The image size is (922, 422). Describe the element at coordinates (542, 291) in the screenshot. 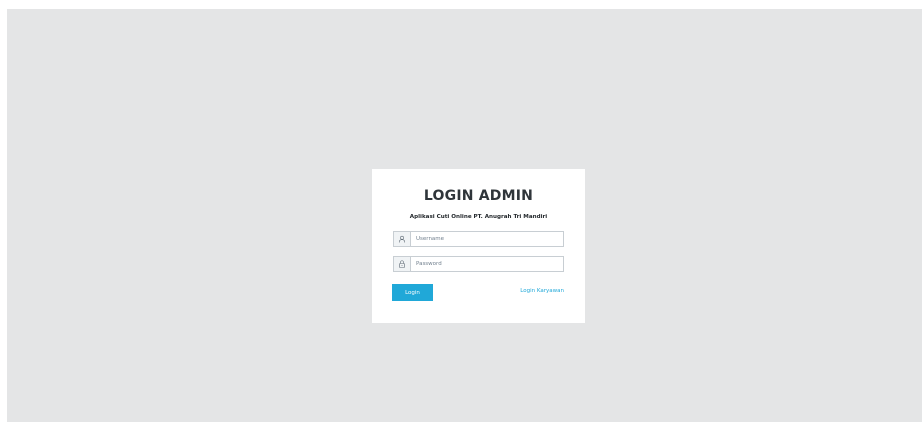

I see `login-karyawan-link: Login Karyawan` at that location.